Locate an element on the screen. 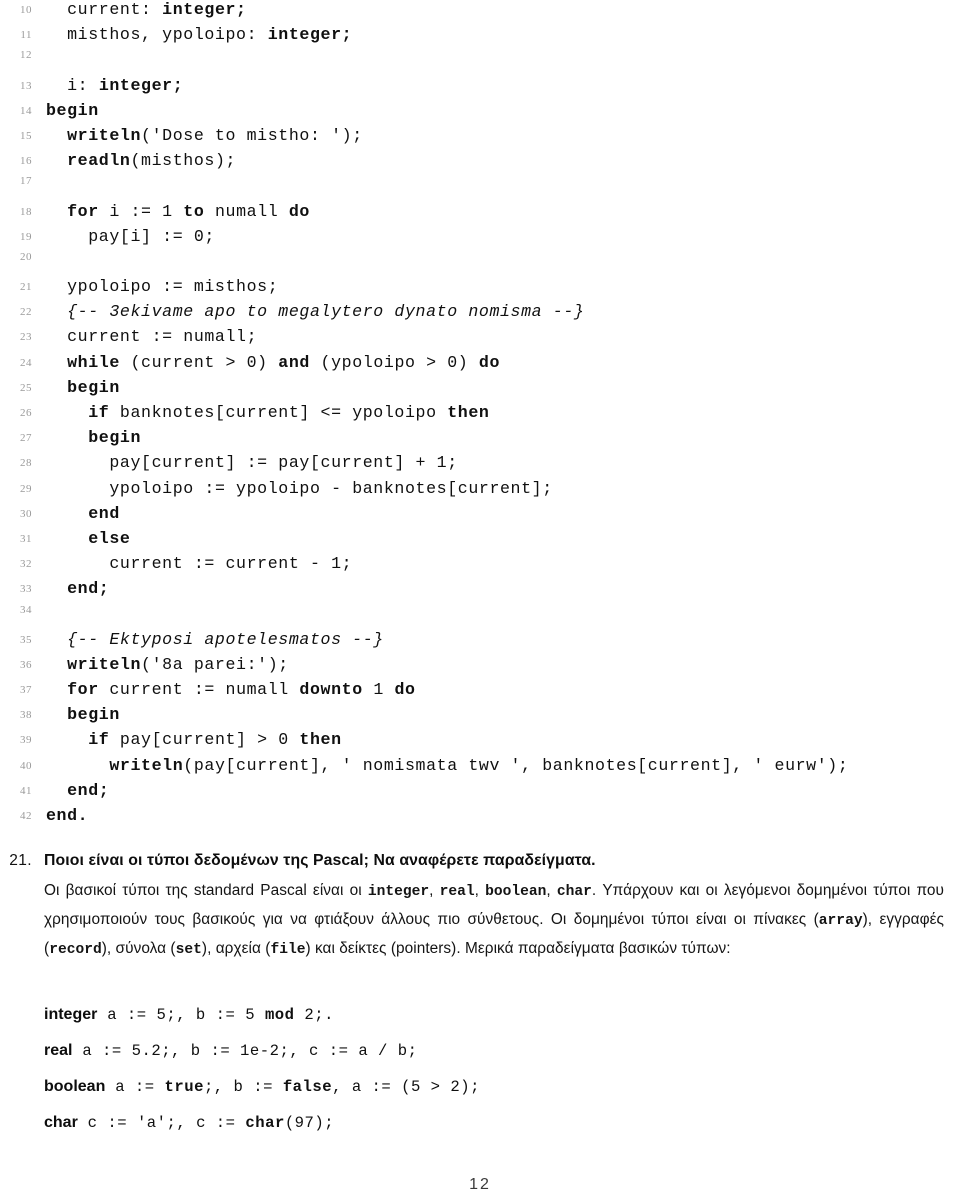 The image size is (960, 1202). code-line-text: end is located at coordinates (83, 513).